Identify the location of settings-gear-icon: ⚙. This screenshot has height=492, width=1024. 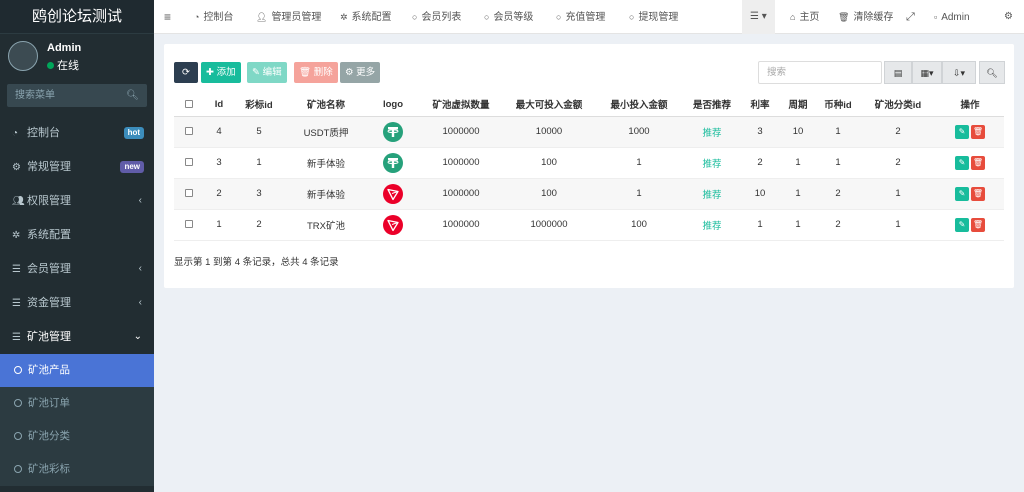
(1008, 17).